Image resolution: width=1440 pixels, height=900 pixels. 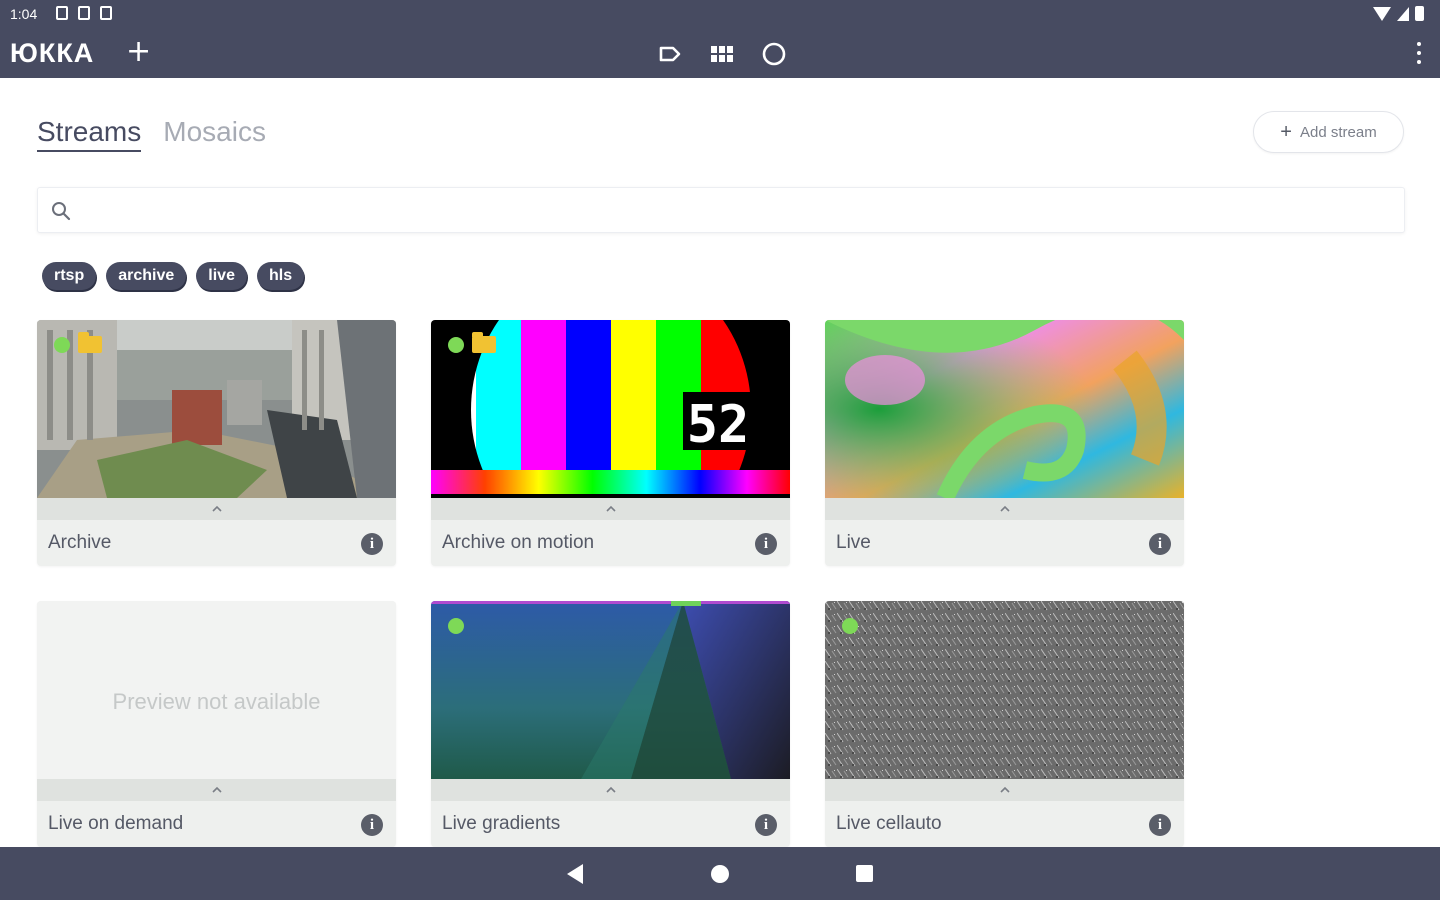 I want to click on noise-preview-image, so click(x=1004, y=690).